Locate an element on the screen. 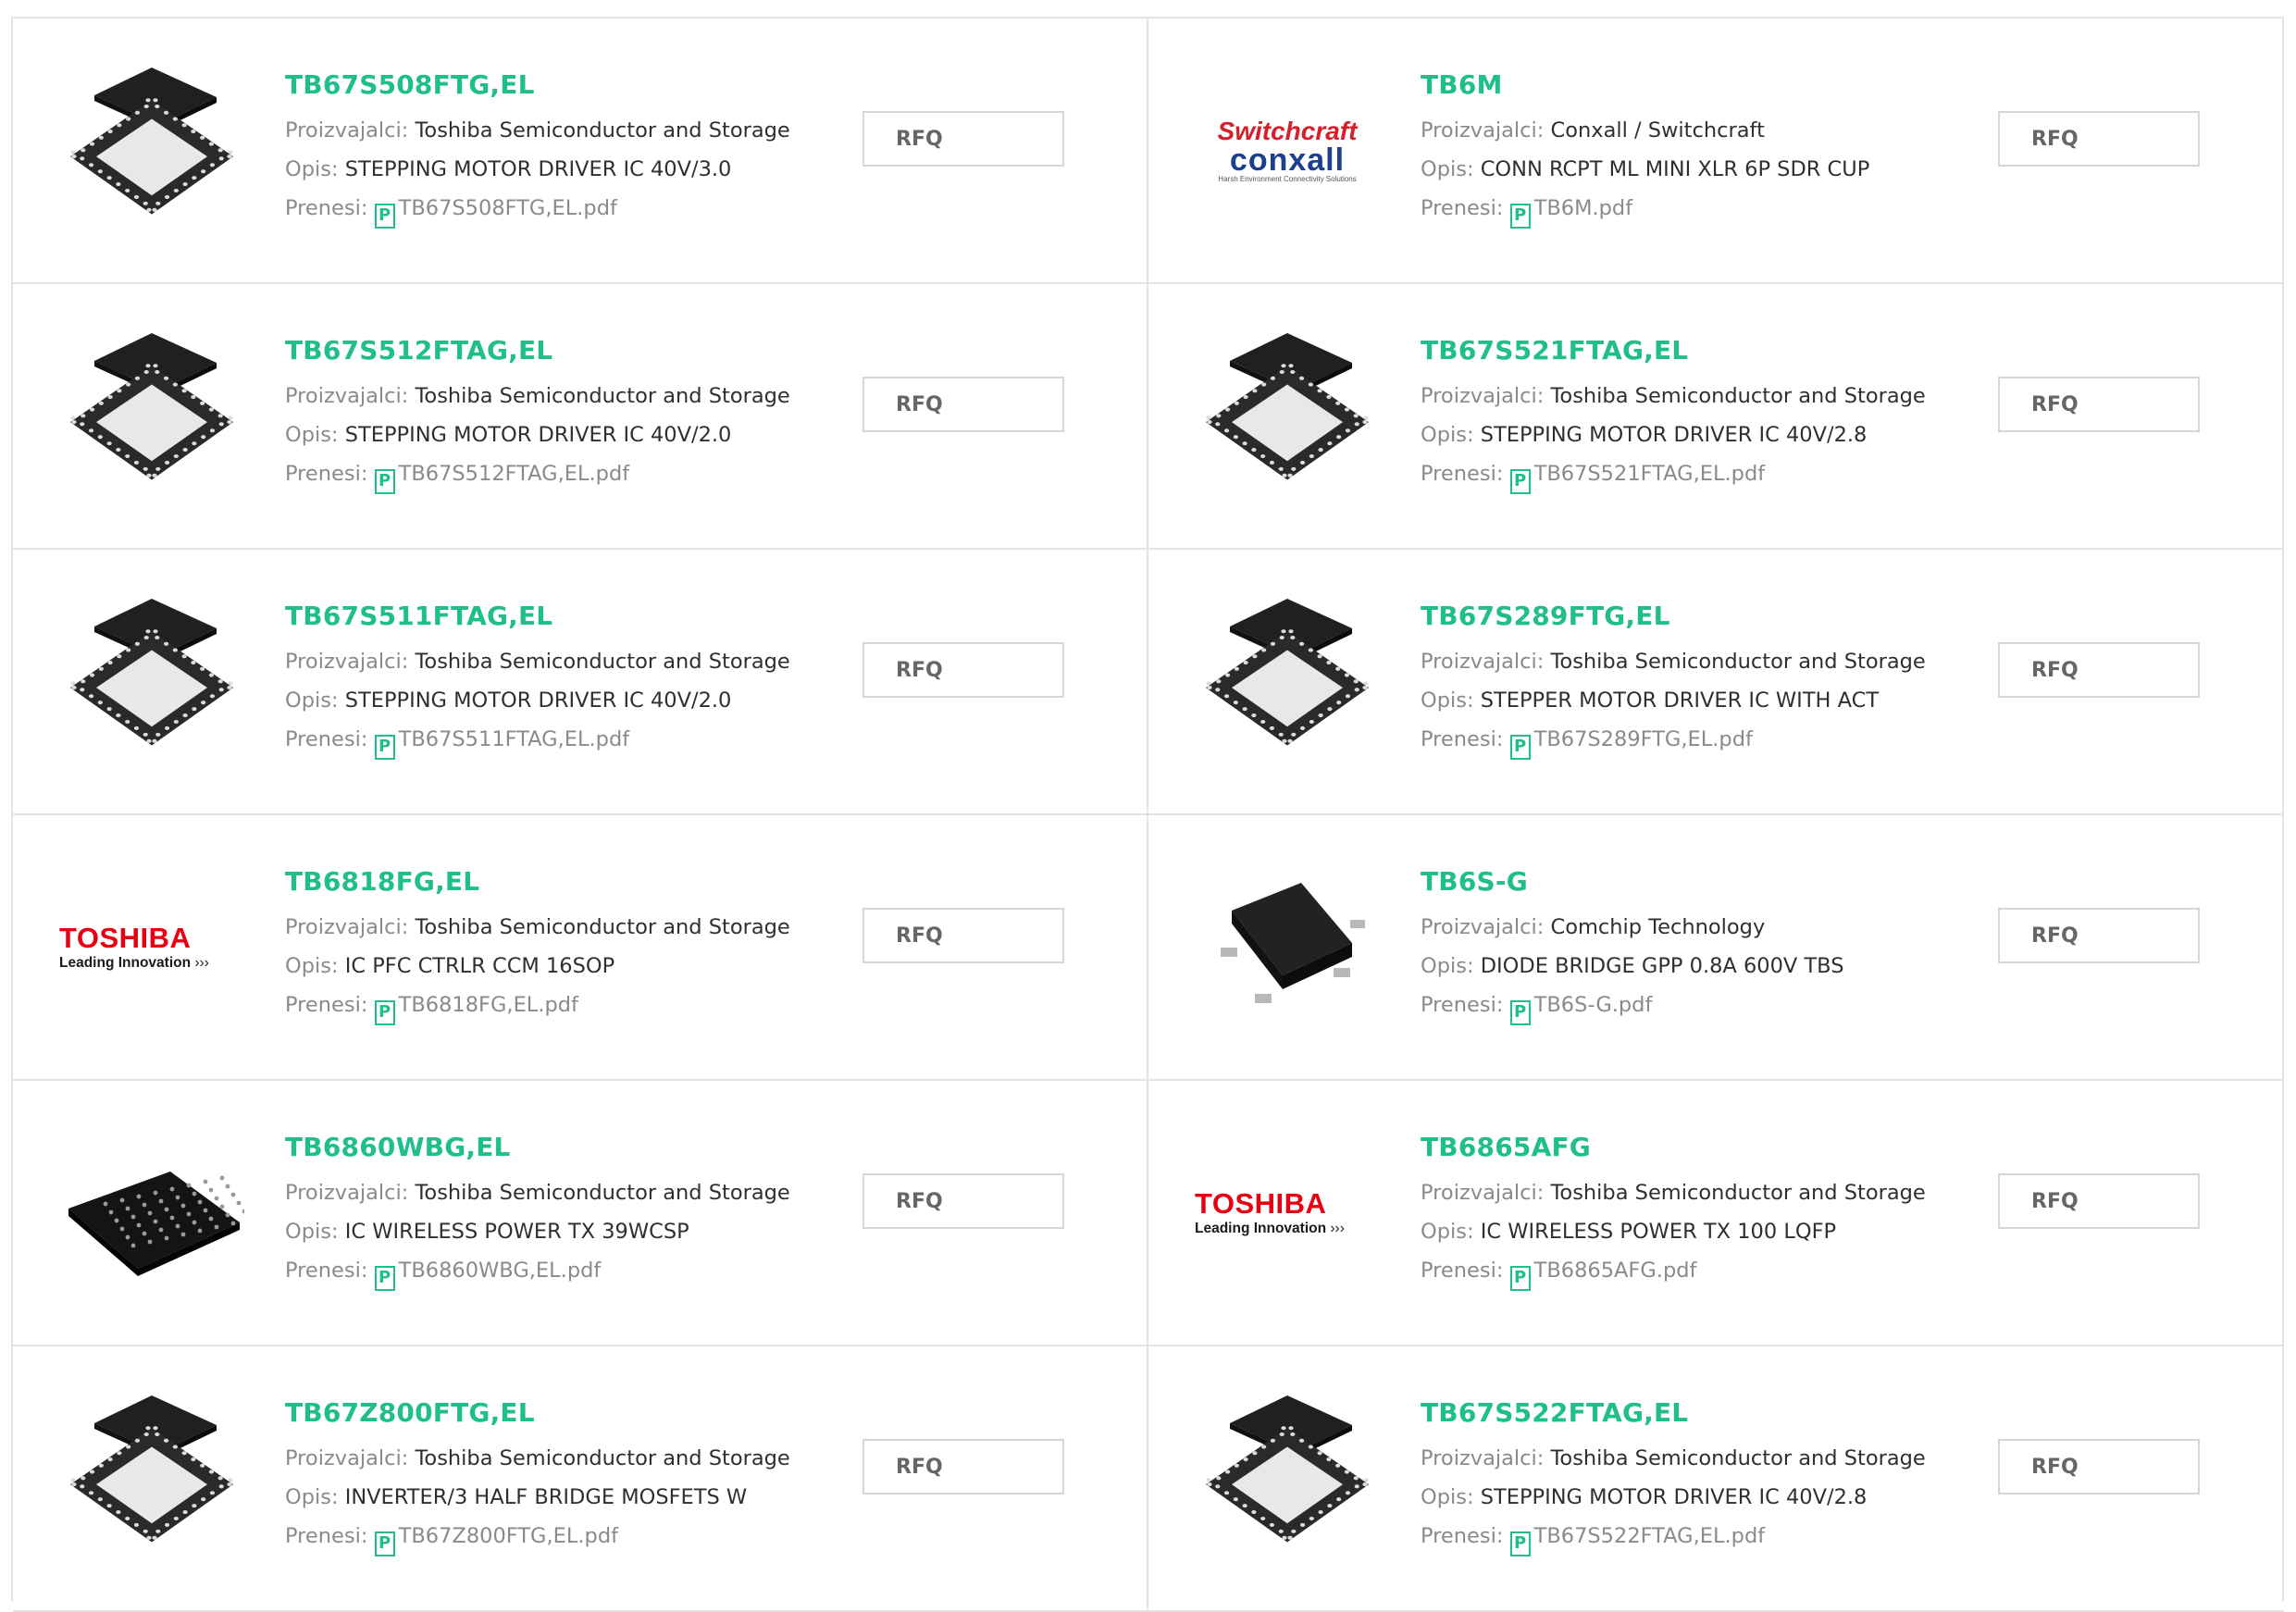  description-value: CONN RCPT ML MINI XLR 6P SDR CUP is located at coordinates (1675, 169).